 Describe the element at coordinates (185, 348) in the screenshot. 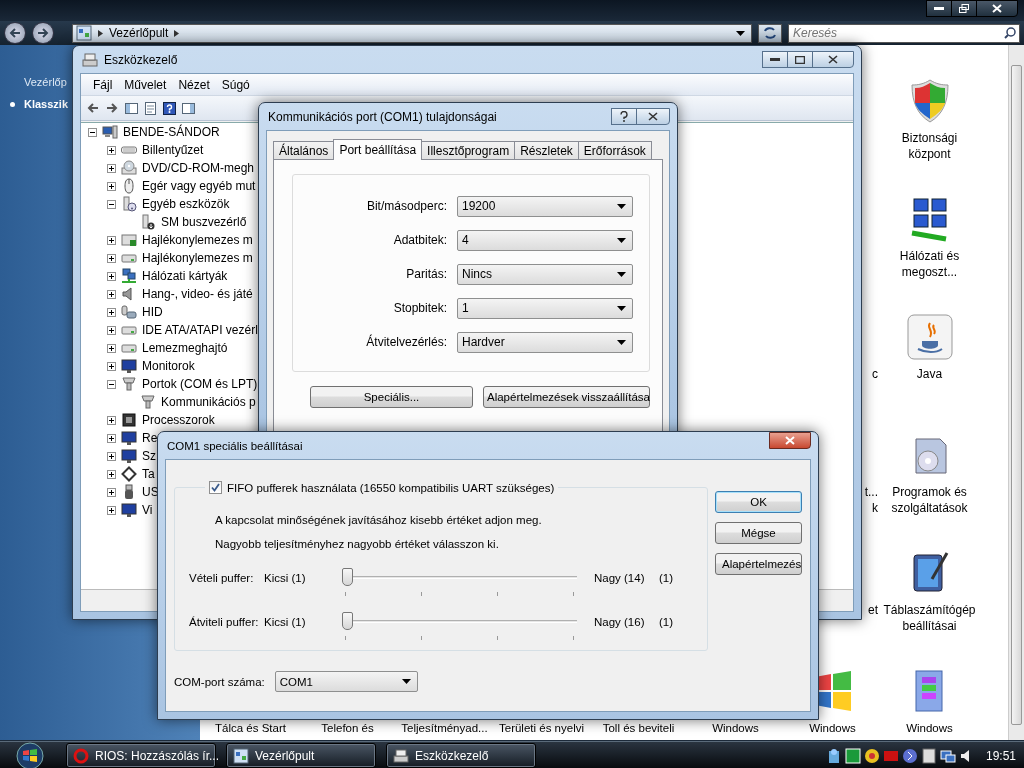

I see `tree-item: Lemezmeghajtó` at that location.